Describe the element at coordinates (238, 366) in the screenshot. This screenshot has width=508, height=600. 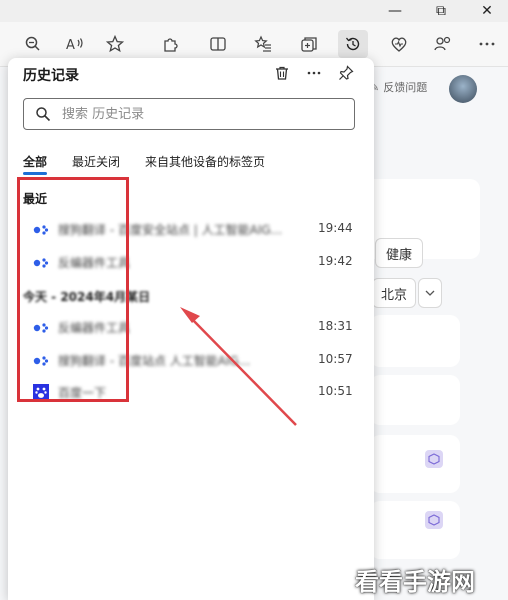
I see `annotation-arrow` at that location.